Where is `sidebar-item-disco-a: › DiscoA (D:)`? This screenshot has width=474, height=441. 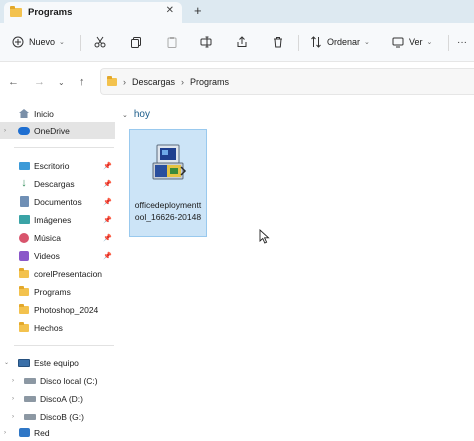
sidebar-item-disco-a: › DiscoA (D:) is located at coordinates (58, 398).